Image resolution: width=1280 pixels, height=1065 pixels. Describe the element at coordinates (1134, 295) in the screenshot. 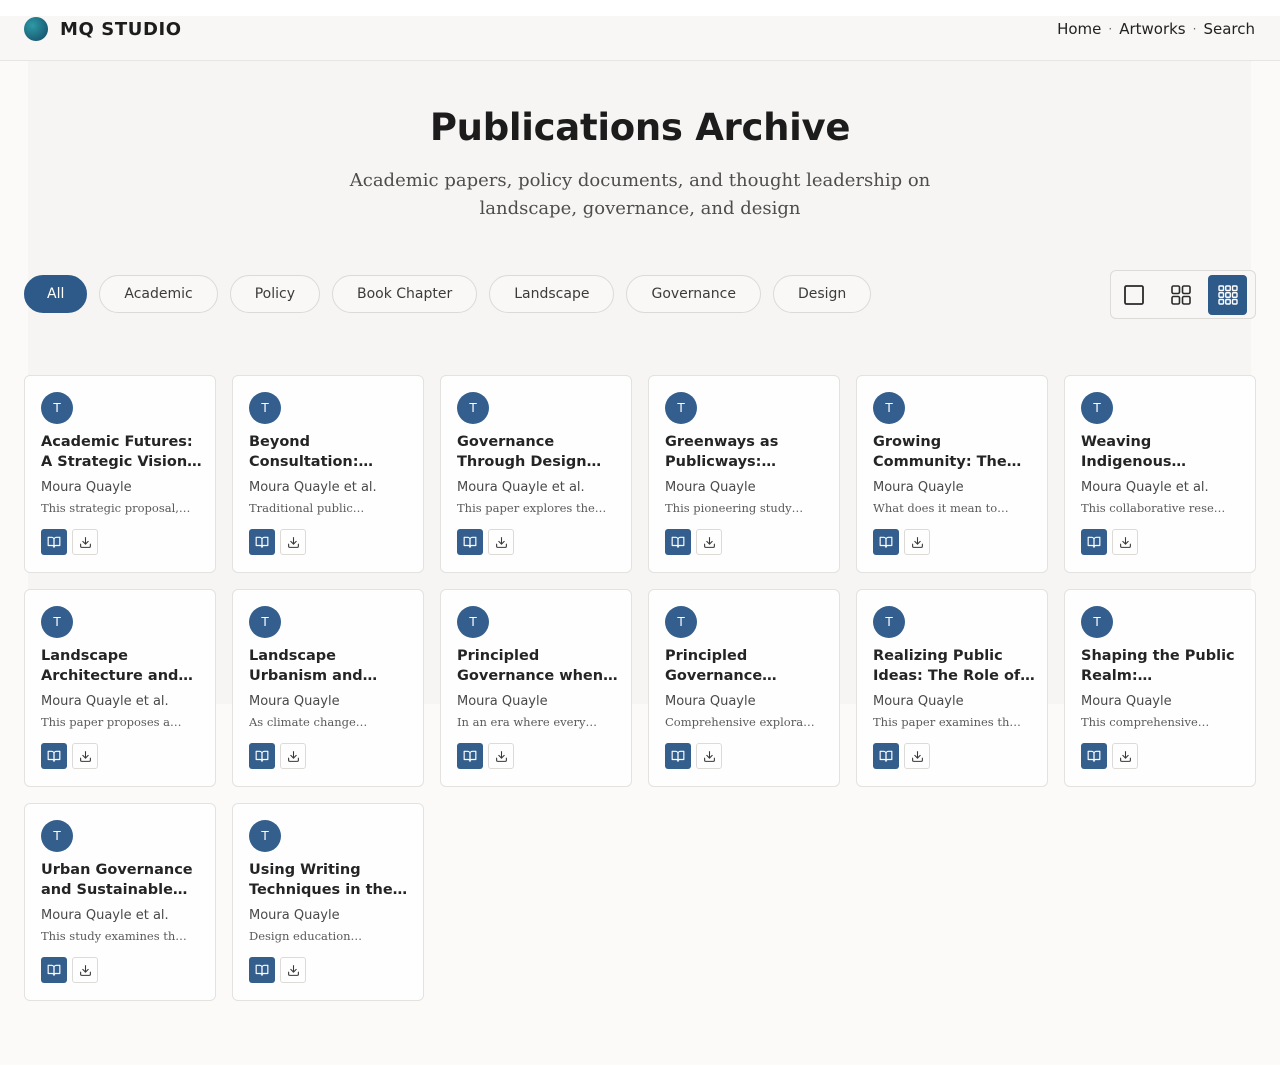

I see `view-single-button` at that location.